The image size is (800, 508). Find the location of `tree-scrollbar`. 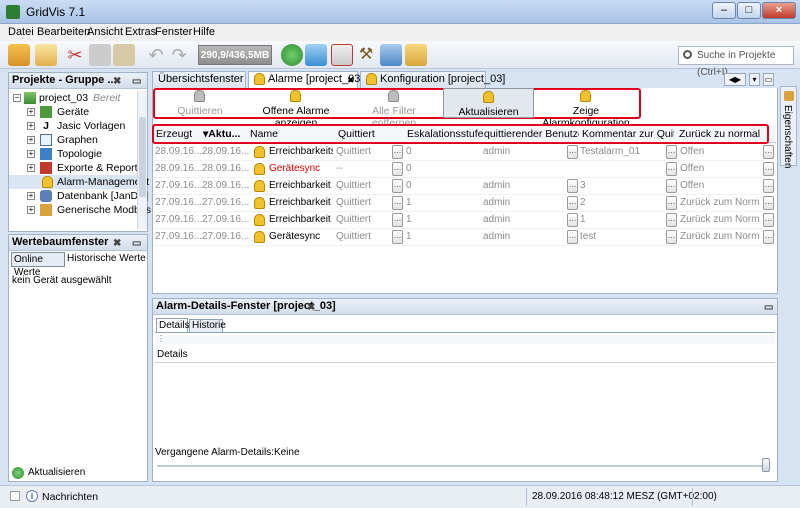

tree-scrollbar is located at coordinates (142, 160).